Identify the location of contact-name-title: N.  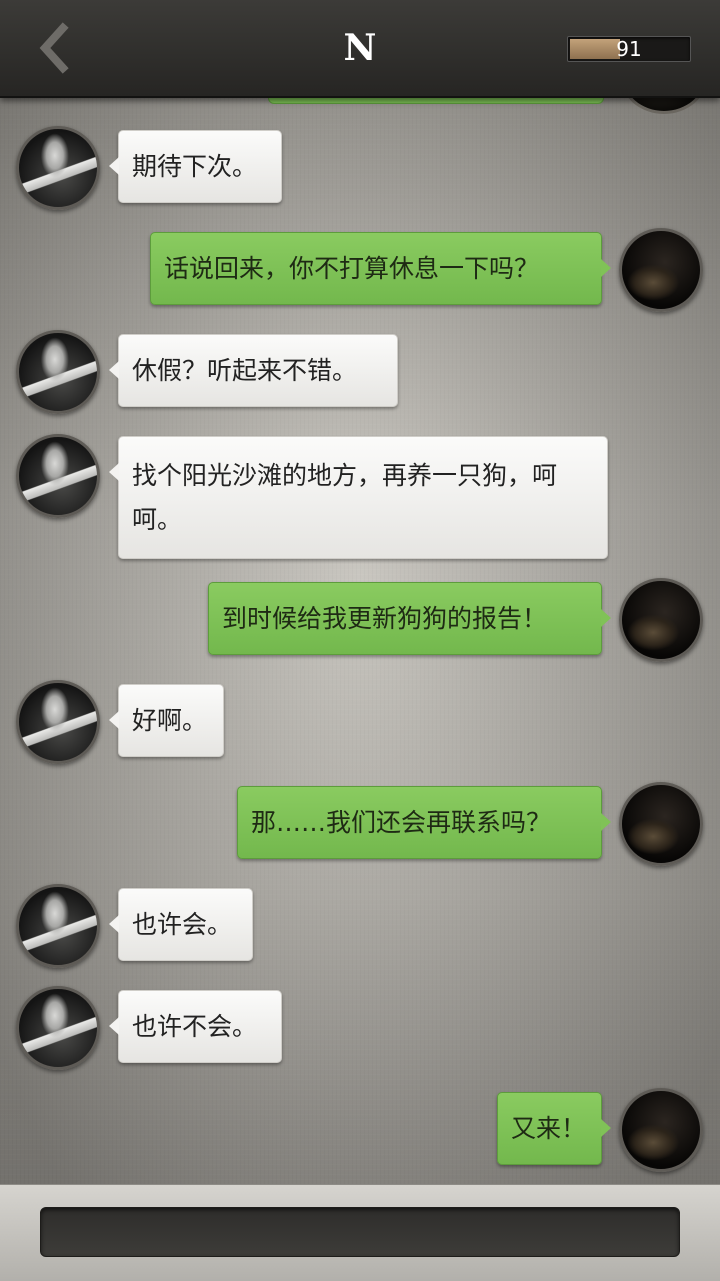
(360, 48).